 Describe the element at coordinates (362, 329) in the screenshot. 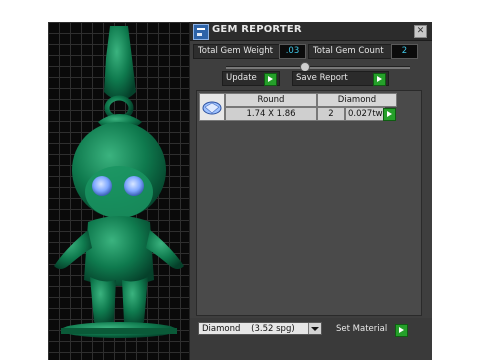

I see `set-material-button-label: Set Material` at that location.